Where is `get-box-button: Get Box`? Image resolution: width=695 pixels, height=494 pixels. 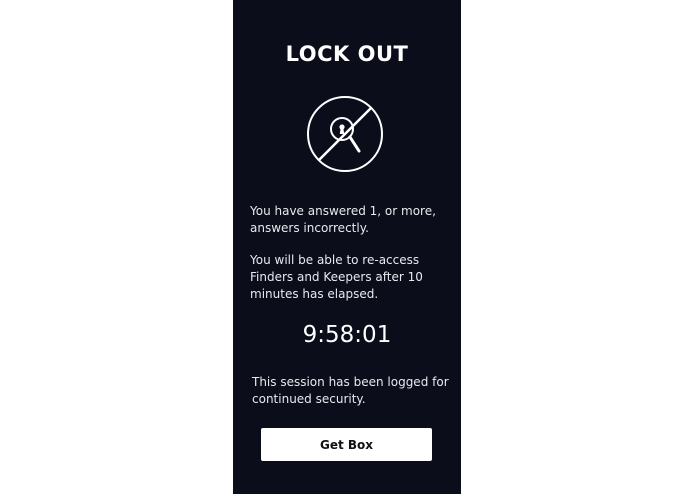
get-box-button: Get Box is located at coordinates (346, 444).